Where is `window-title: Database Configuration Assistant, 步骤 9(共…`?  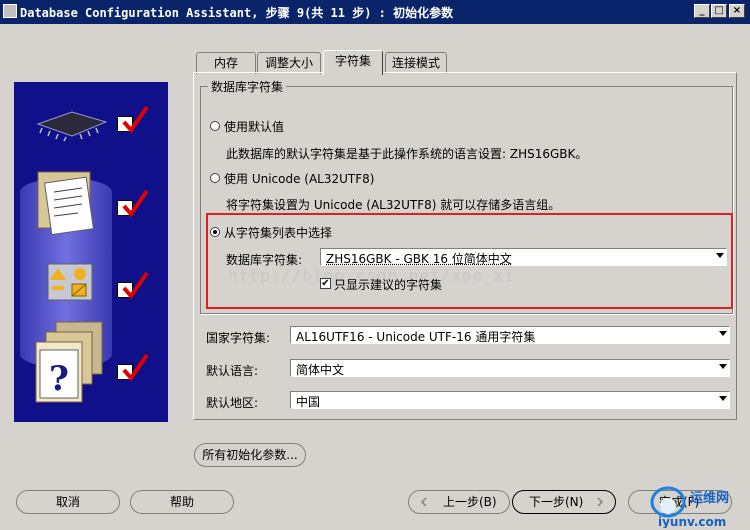 window-title: Database Configuration Assistant, 步骤 9(共… is located at coordinates (237, 13).